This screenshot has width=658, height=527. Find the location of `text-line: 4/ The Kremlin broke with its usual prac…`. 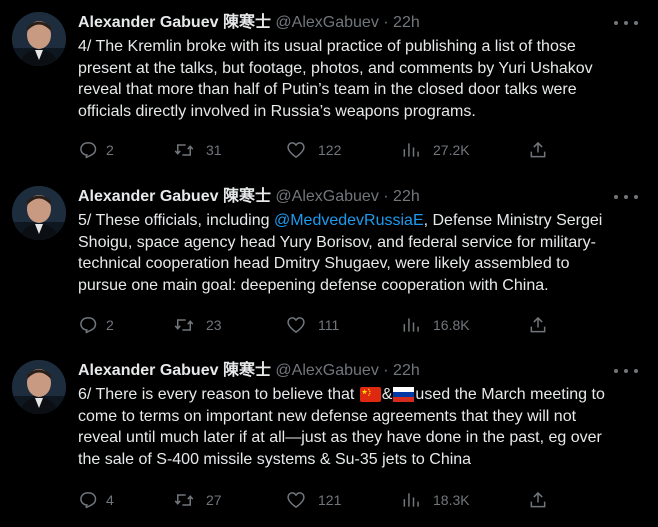

text-line: 4/ The Kremlin broke with its usual prac… is located at coordinates (327, 46).